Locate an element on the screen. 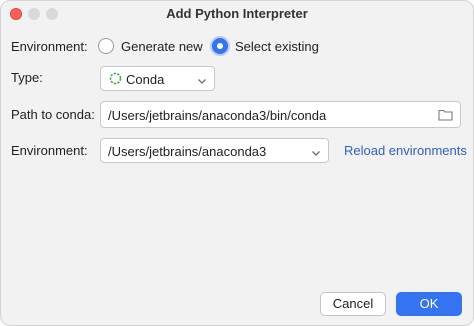 This screenshot has height=326, width=474. cancel-button: Cancel is located at coordinates (353, 304).